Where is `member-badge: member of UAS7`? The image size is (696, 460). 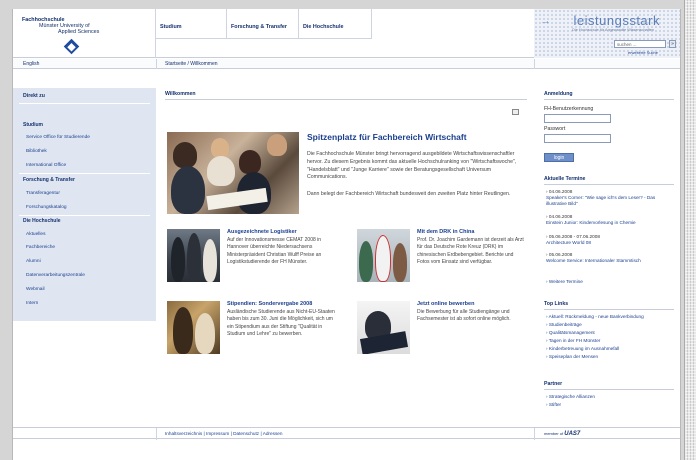
member-badge: member of UAS7 is located at coordinates (562, 434).